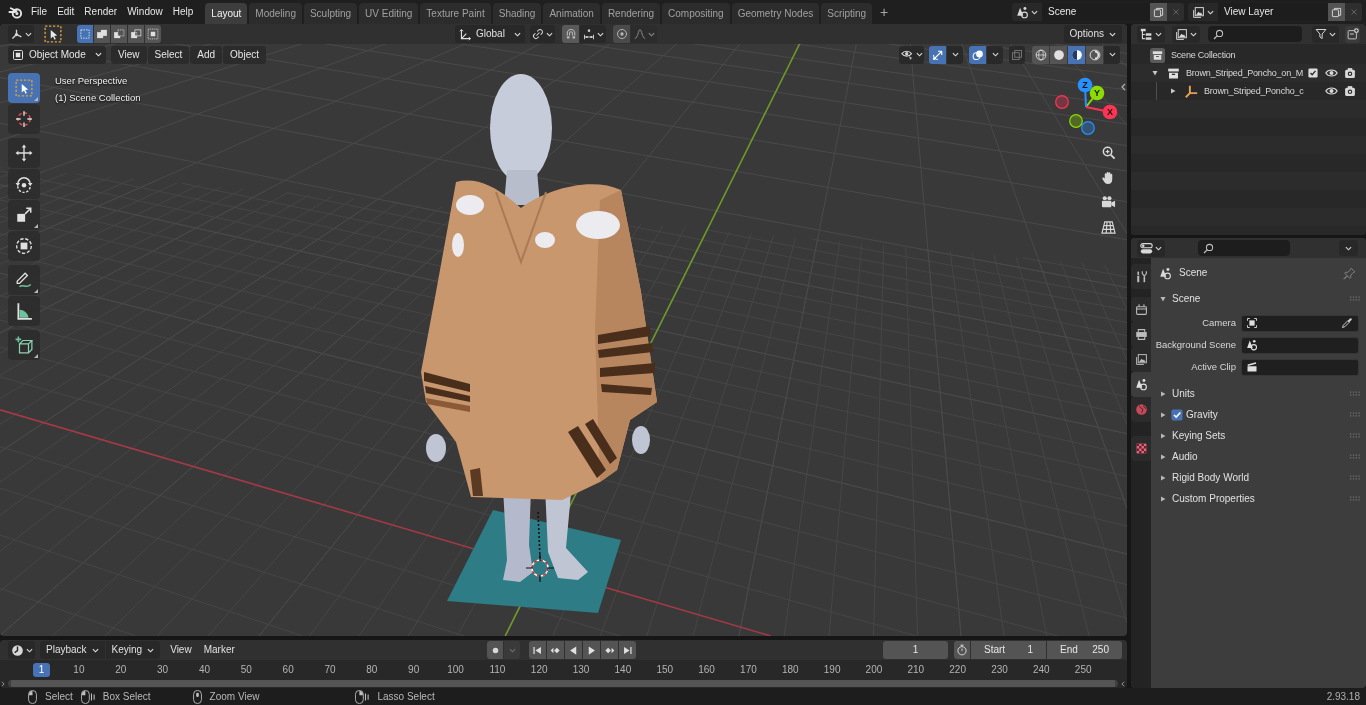  Describe the element at coordinates (495, 650) in the screenshot. I see `record-button` at that location.